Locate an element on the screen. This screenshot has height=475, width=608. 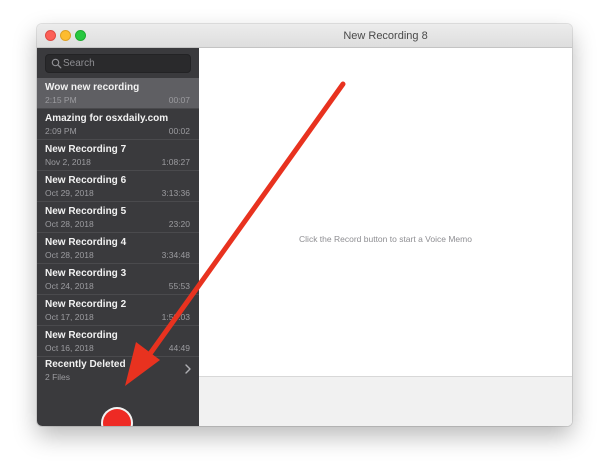
record-icon is located at coordinates (117, 417).